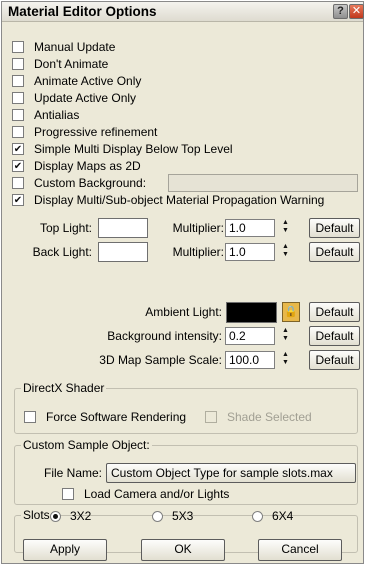  I want to click on option-label: Display Maps as 2D, so click(87, 166).